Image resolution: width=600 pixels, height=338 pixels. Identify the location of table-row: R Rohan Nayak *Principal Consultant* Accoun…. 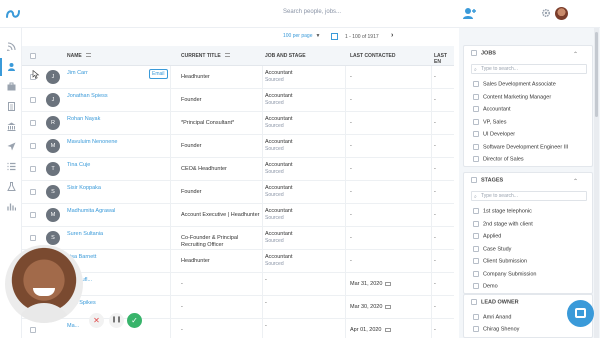
(238, 123).